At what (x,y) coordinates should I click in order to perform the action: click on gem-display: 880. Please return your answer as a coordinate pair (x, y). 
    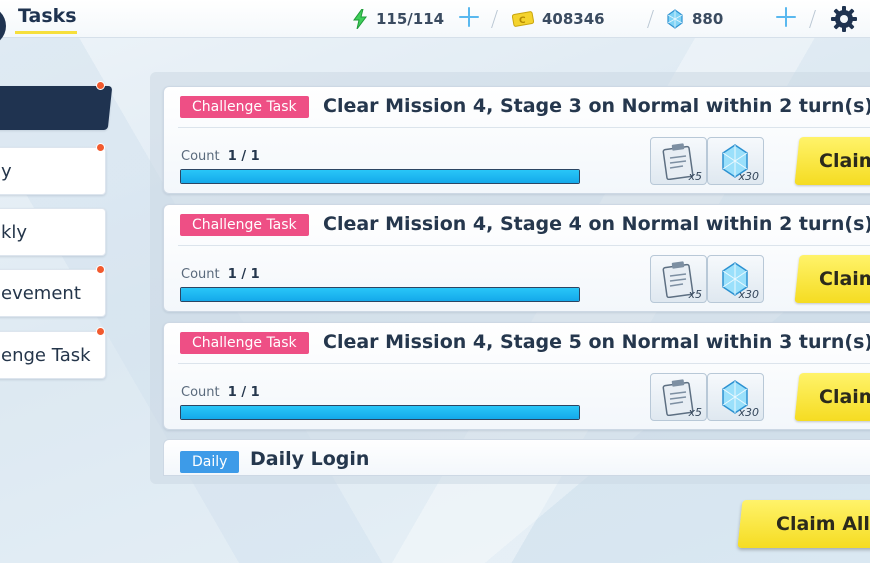
    Looking at the image, I should click on (694, 19).